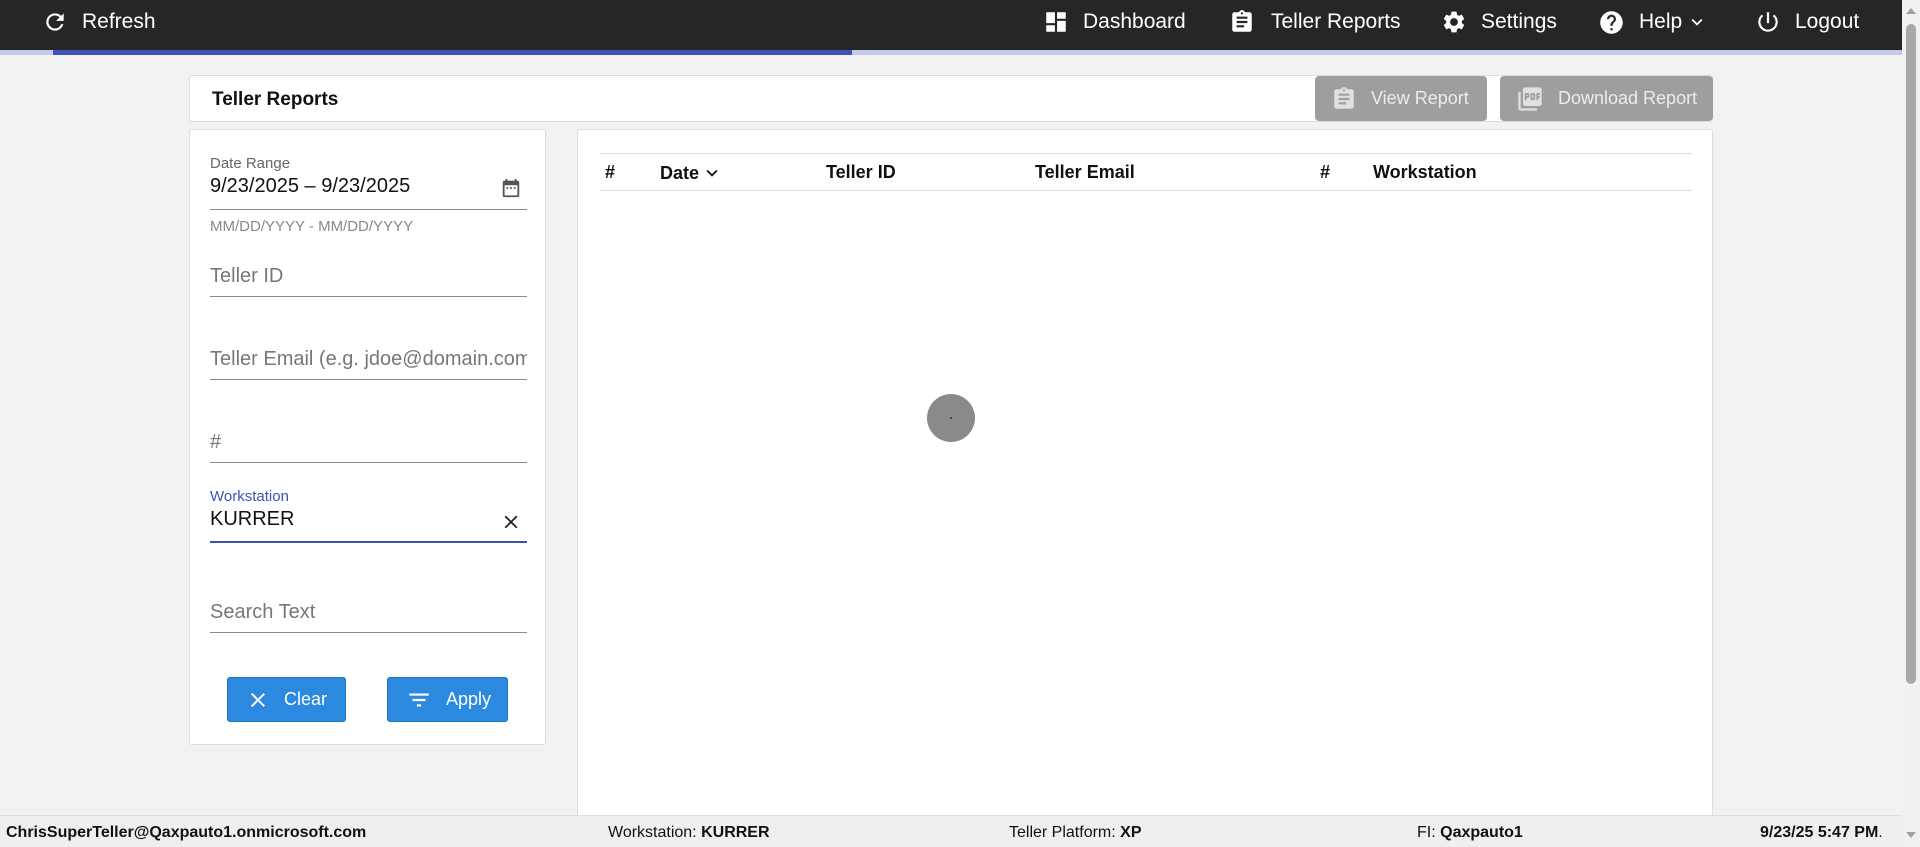 Image resolution: width=1920 pixels, height=847 pixels. What do you see at coordinates (1519, 21) in the screenshot?
I see `nav-settings-label: Settings` at bounding box center [1519, 21].